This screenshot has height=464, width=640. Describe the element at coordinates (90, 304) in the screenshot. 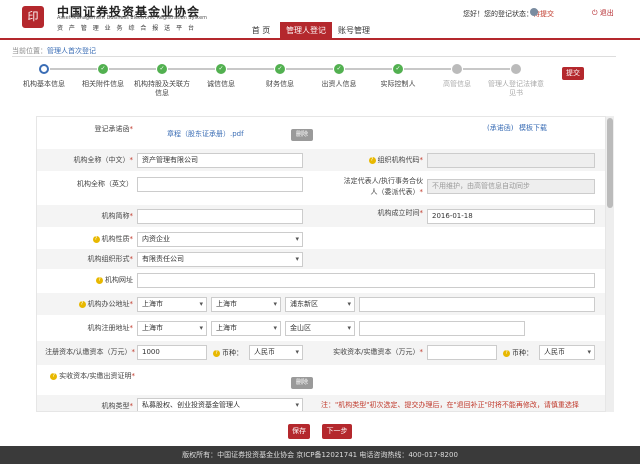

I see `label-office-addr: ? 机构办公地址*` at that location.